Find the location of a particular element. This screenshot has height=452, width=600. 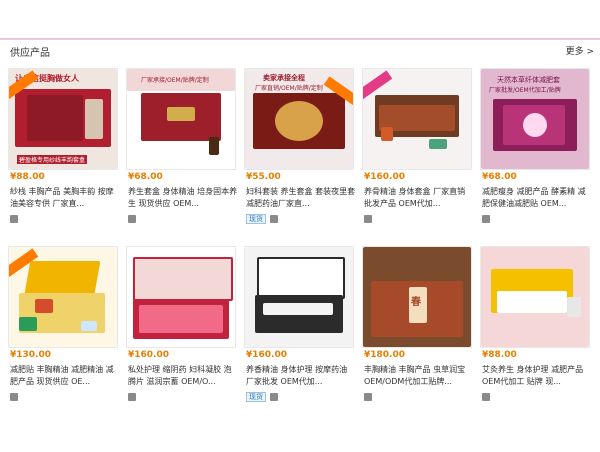

panel-header: 供应产品 更多 > is located at coordinates (300, 51).